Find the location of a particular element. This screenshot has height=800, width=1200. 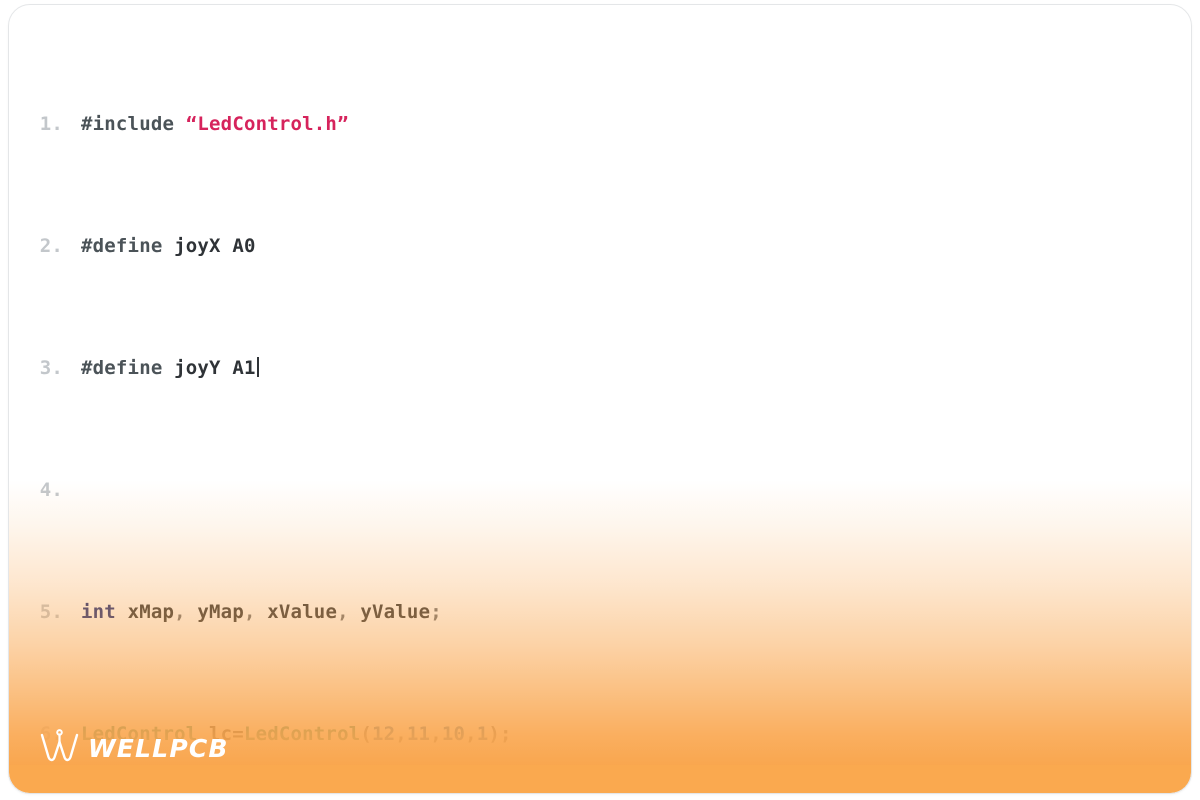

code-line: 6 LedControl lc=LedControl(12,11,10,1); is located at coordinates (600, 734).